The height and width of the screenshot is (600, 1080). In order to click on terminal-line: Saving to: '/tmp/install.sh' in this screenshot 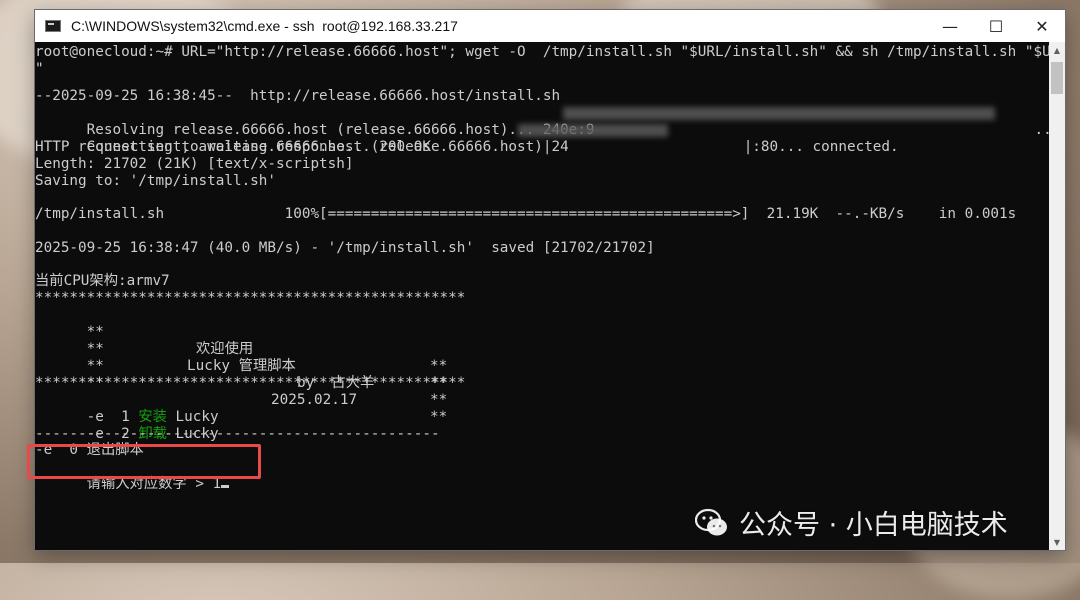, I will do `click(156, 181)`.